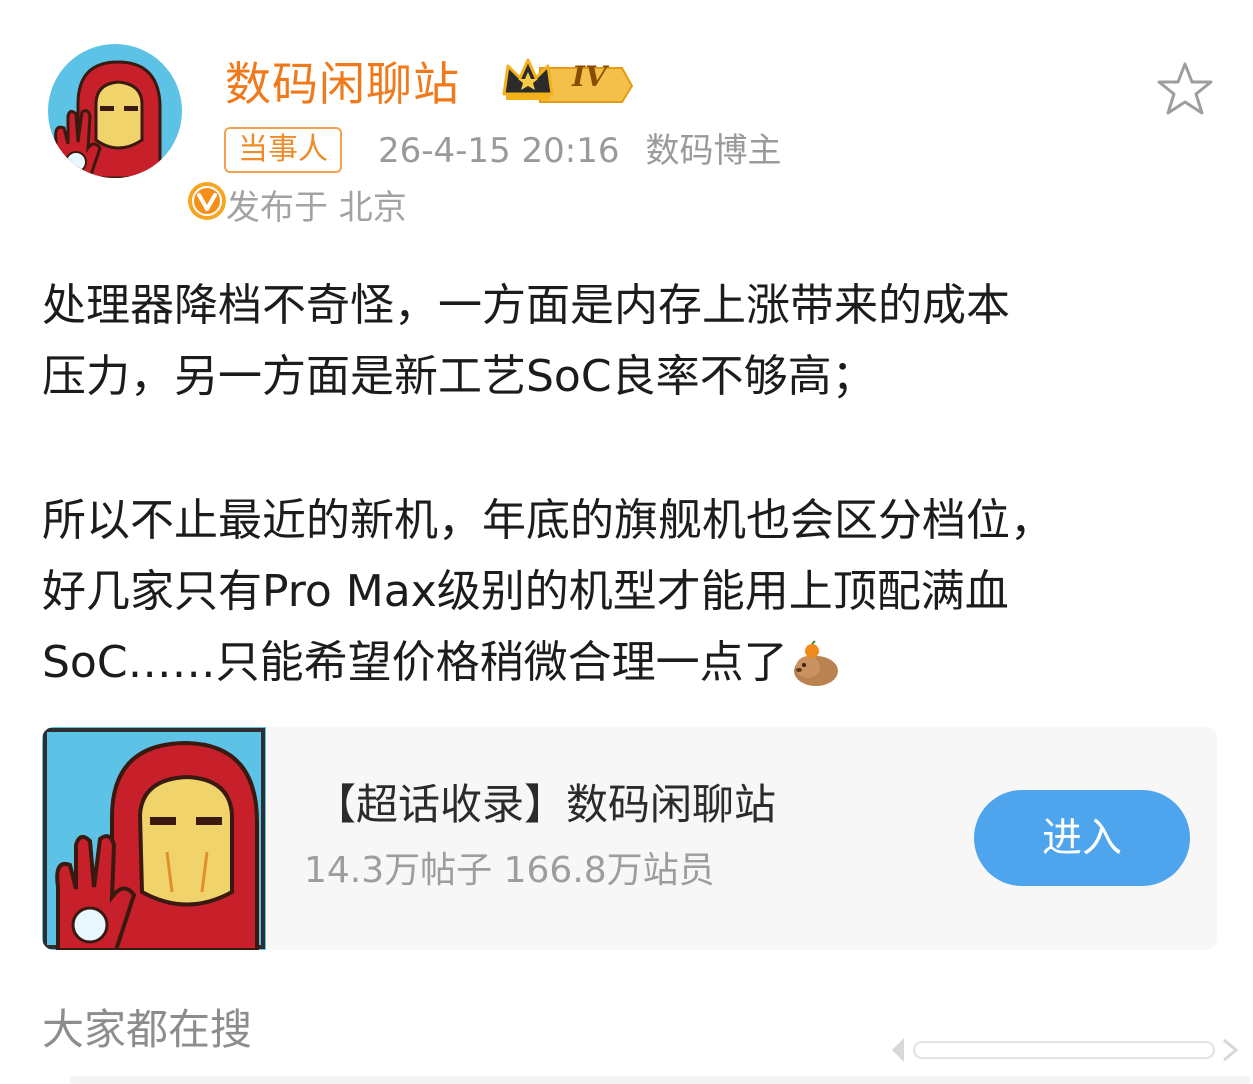 Image resolution: width=1253 pixels, height=1084 pixels. Describe the element at coordinates (154, 838) in the screenshot. I see `supertopic-cover-image` at that location.